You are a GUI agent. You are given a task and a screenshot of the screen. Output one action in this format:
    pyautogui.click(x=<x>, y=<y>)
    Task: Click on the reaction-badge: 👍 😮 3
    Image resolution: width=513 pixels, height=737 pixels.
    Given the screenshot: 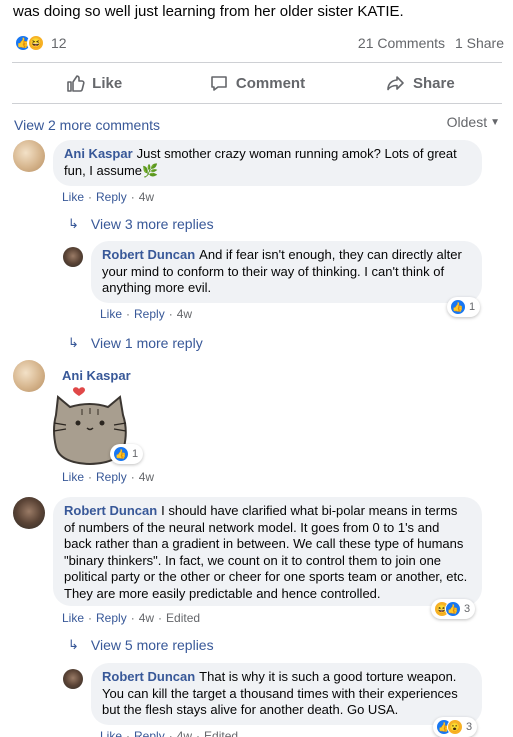 What is the action you would take?
    pyautogui.click(x=455, y=727)
    